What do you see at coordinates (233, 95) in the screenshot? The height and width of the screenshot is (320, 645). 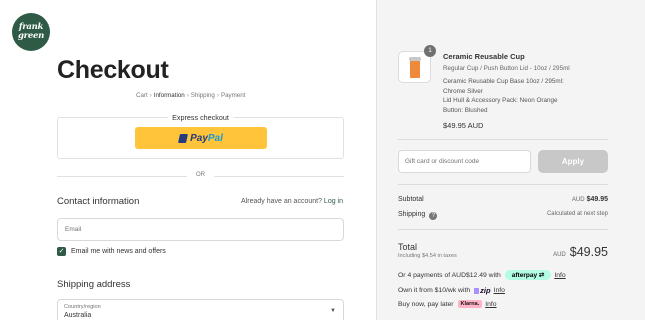 I see `breadcrumb-payment: Payment` at bounding box center [233, 95].